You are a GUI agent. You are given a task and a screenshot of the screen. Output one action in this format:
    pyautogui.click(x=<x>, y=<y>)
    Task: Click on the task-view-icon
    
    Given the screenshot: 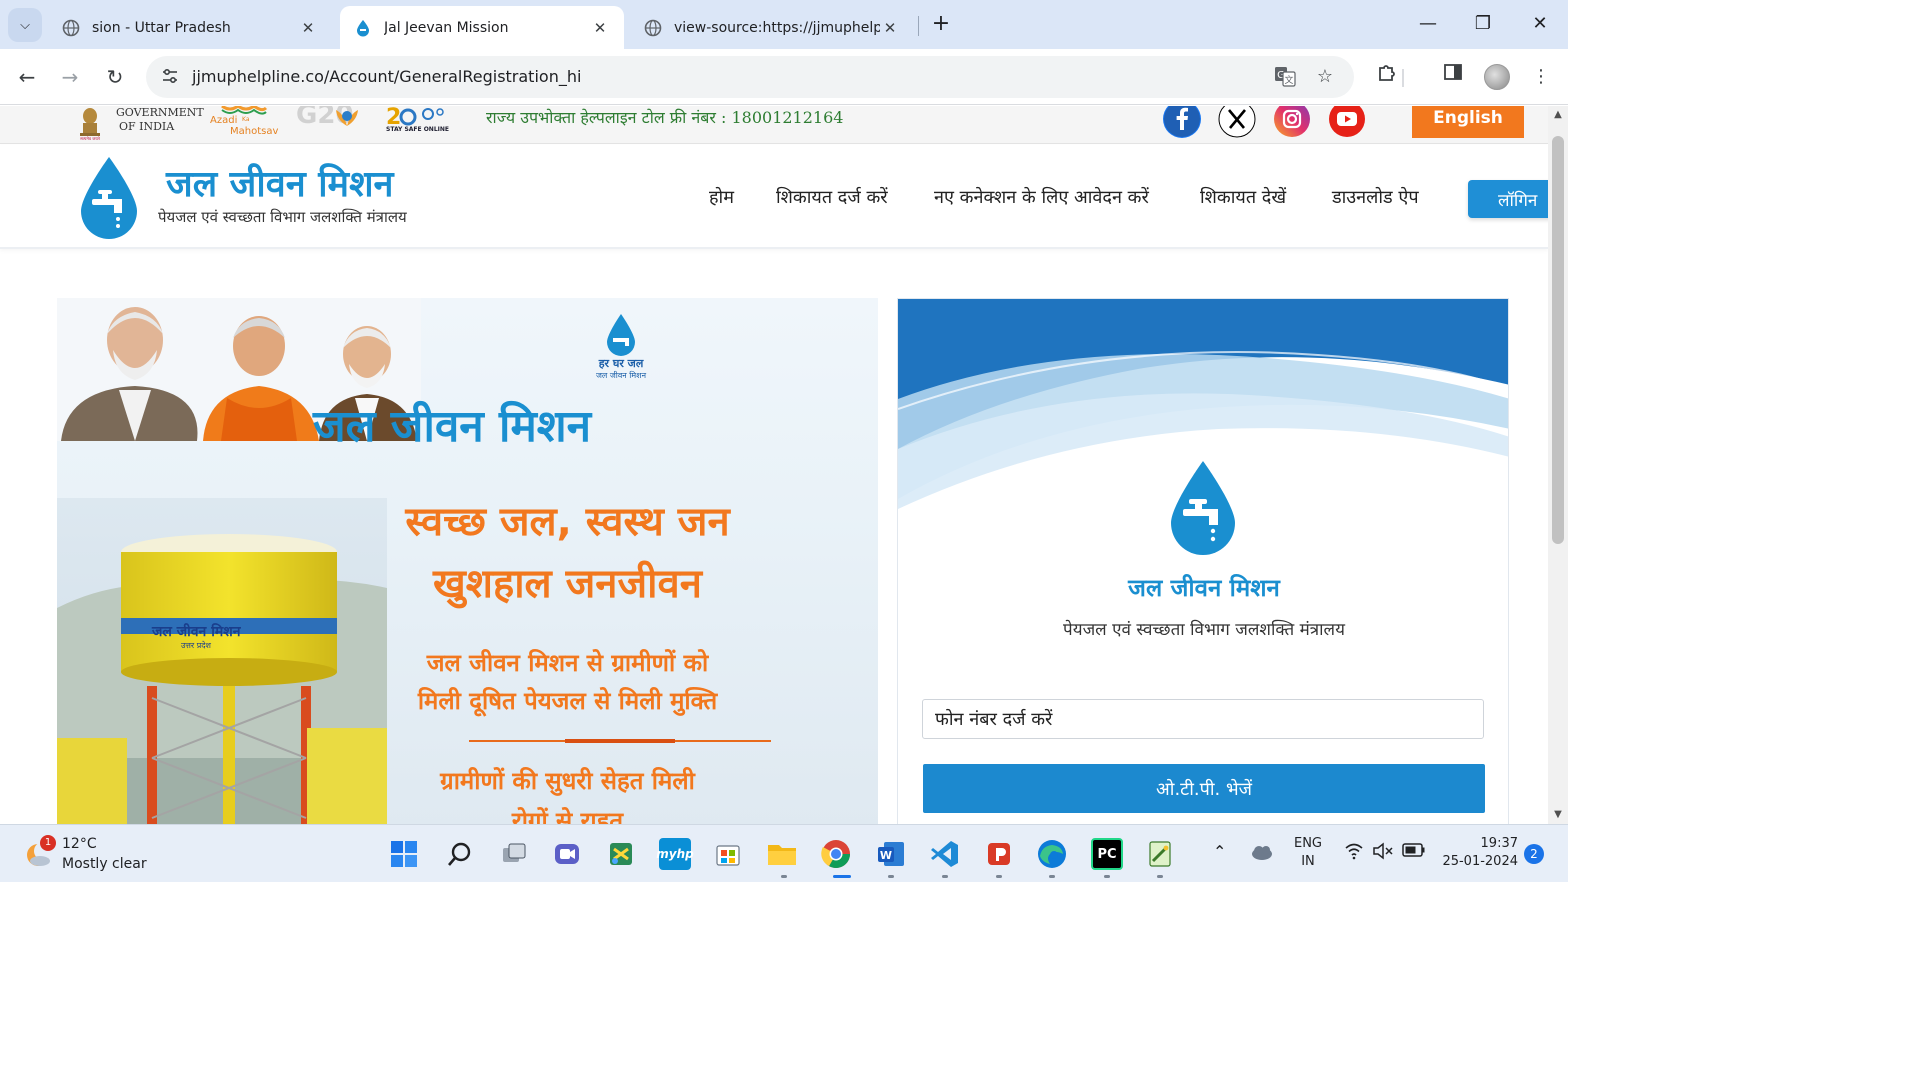 What is the action you would take?
    pyautogui.click(x=514, y=854)
    